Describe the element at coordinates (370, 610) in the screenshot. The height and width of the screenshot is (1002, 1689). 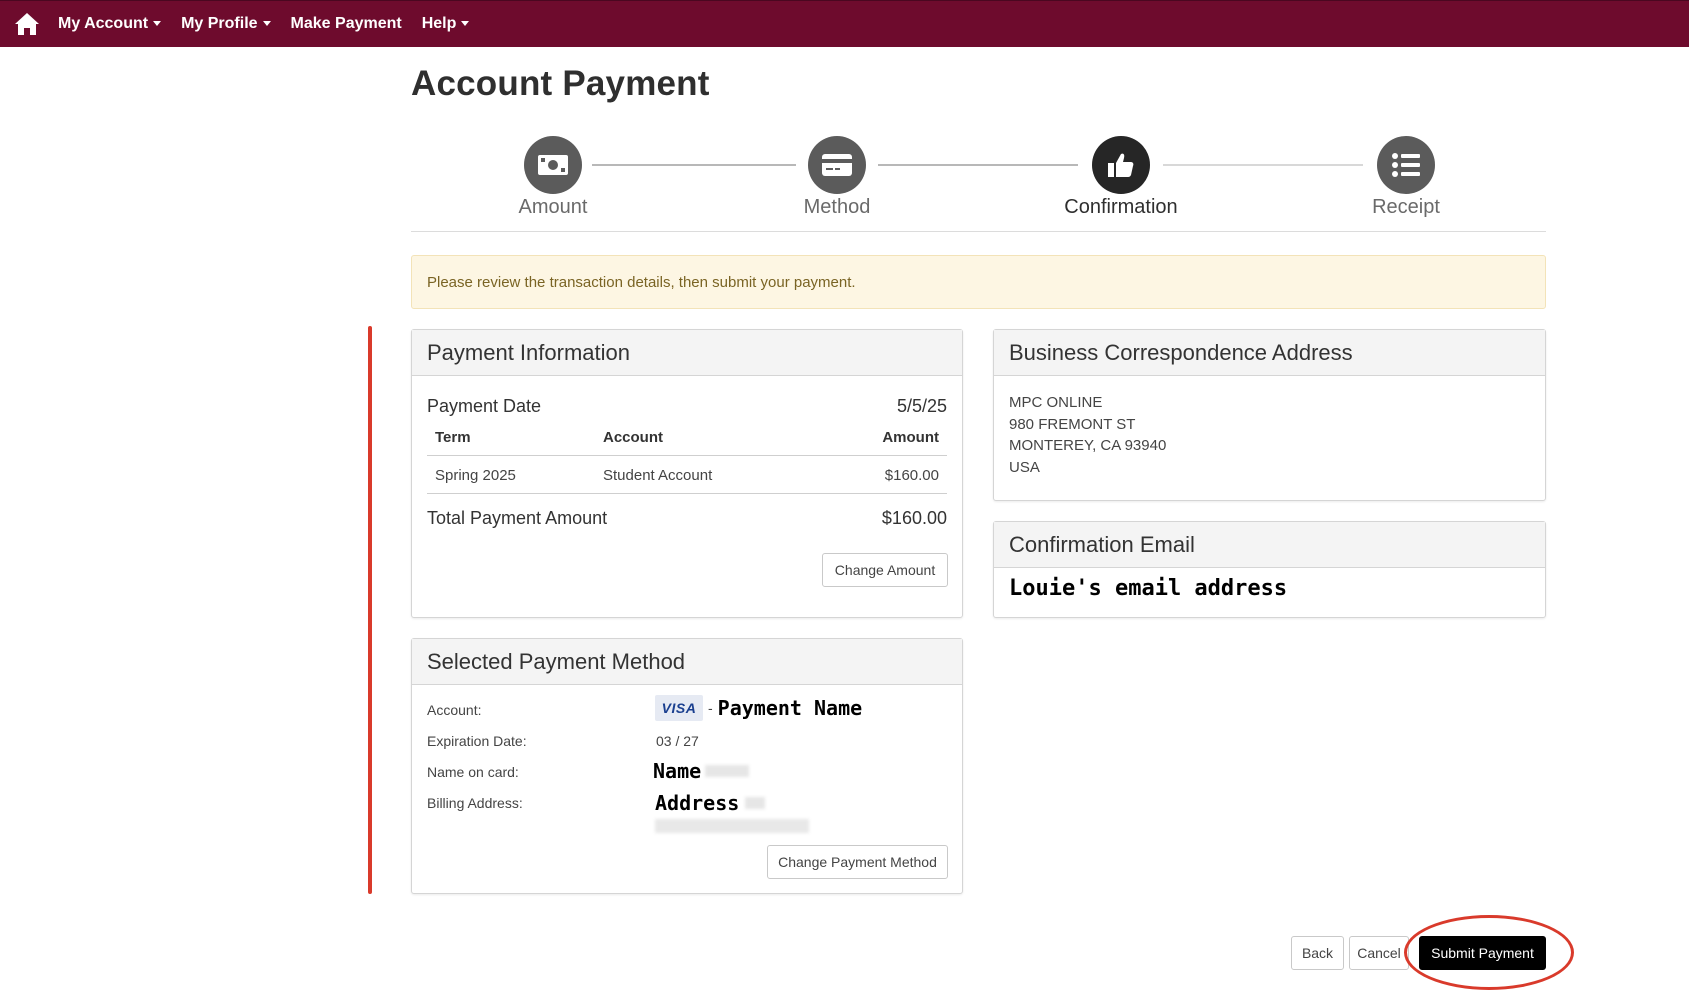
I see `annotation-line` at that location.